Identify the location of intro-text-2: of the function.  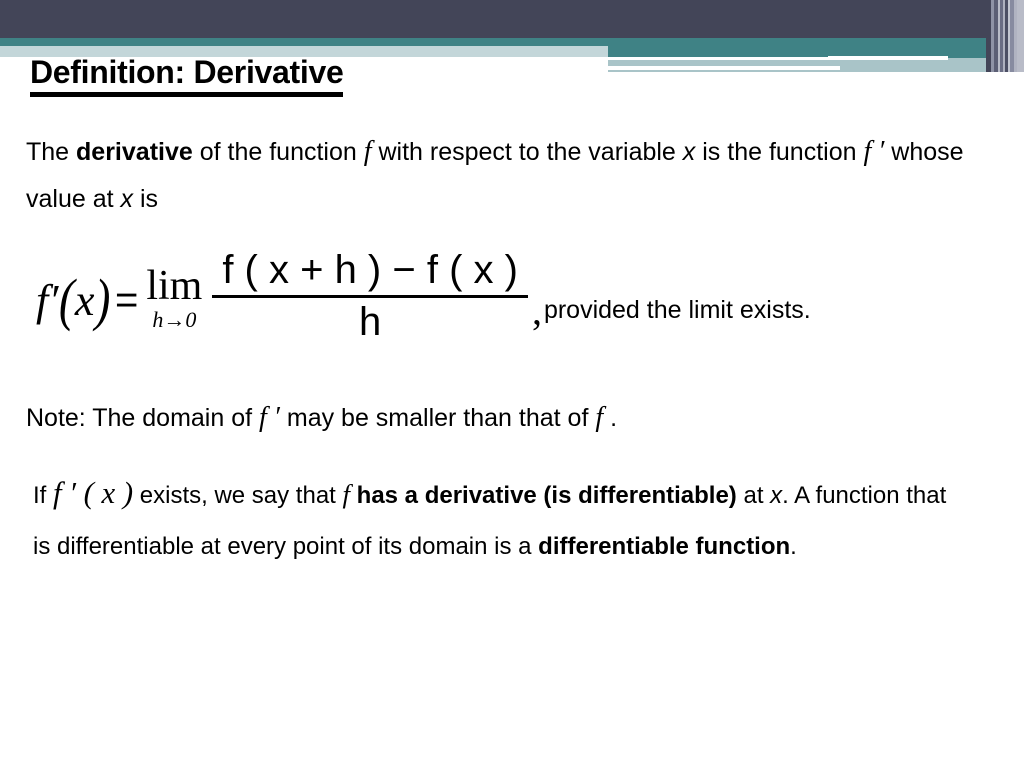
(278, 152).